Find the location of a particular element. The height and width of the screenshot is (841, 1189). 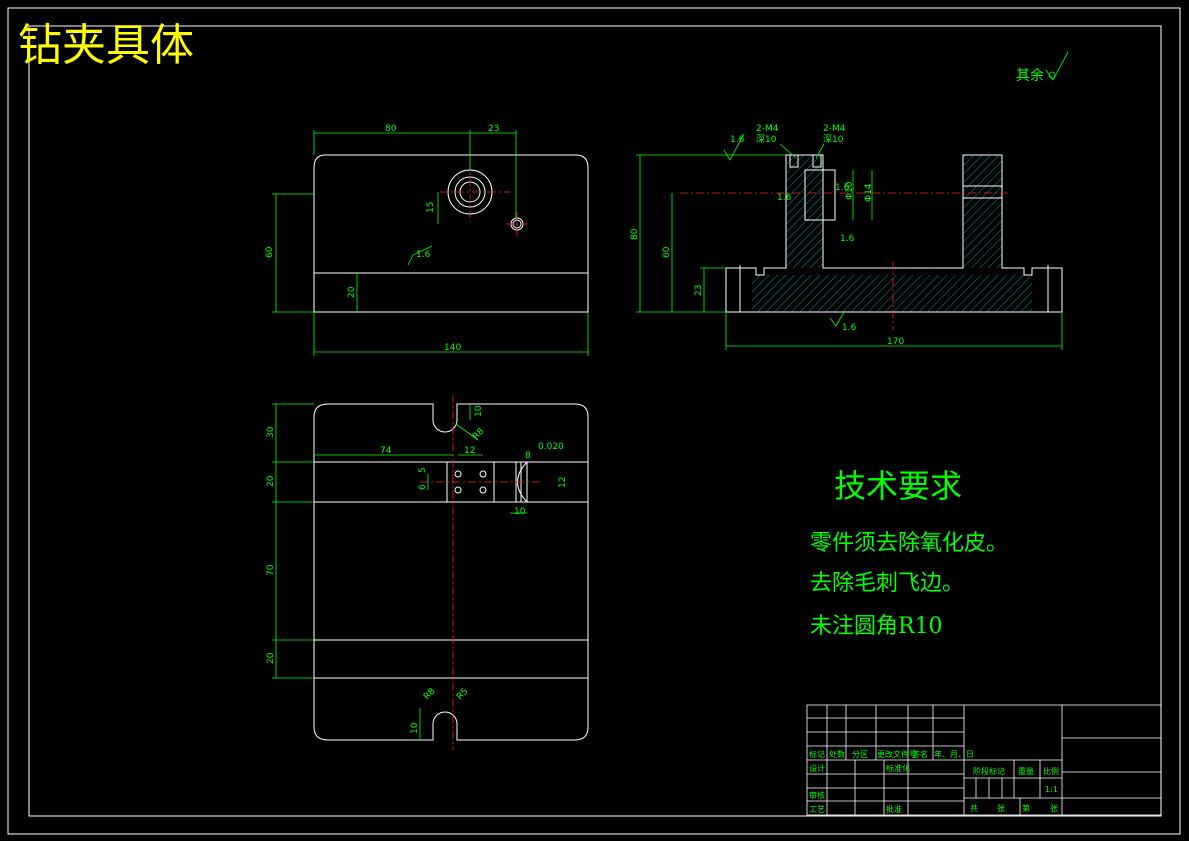

dim-top-12-section: 12 is located at coordinates (563, 482).